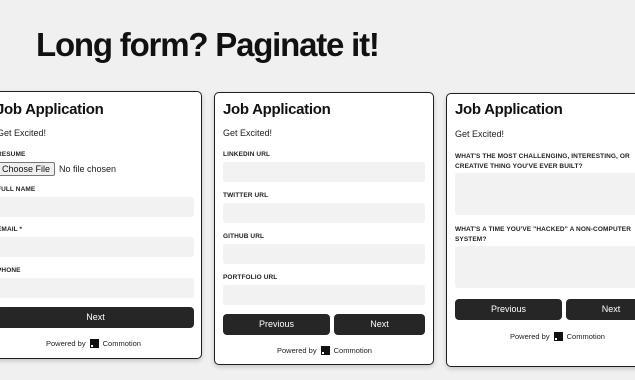 The height and width of the screenshot is (380, 635). I want to click on github-url-input, so click(324, 254).